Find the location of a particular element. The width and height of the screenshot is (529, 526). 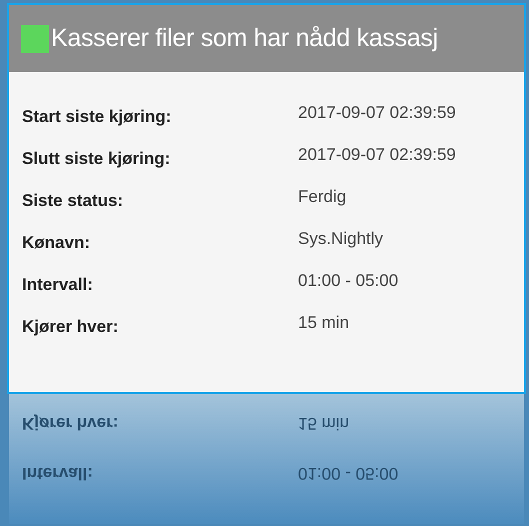

field-value: Ferdig is located at coordinates (322, 197).